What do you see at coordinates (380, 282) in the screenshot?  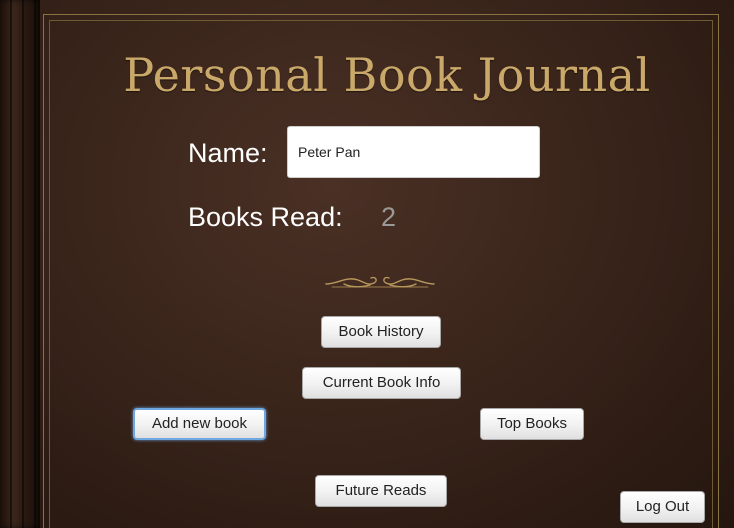 I see `flourish-ornament-icon` at bounding box center [380, 282].